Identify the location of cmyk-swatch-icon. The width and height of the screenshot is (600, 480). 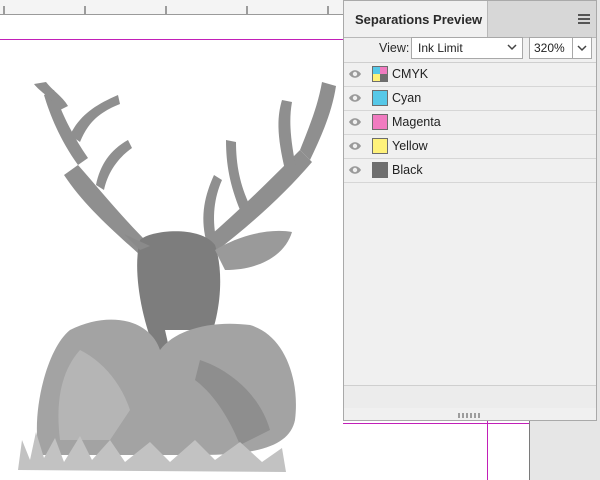
(380, 74).